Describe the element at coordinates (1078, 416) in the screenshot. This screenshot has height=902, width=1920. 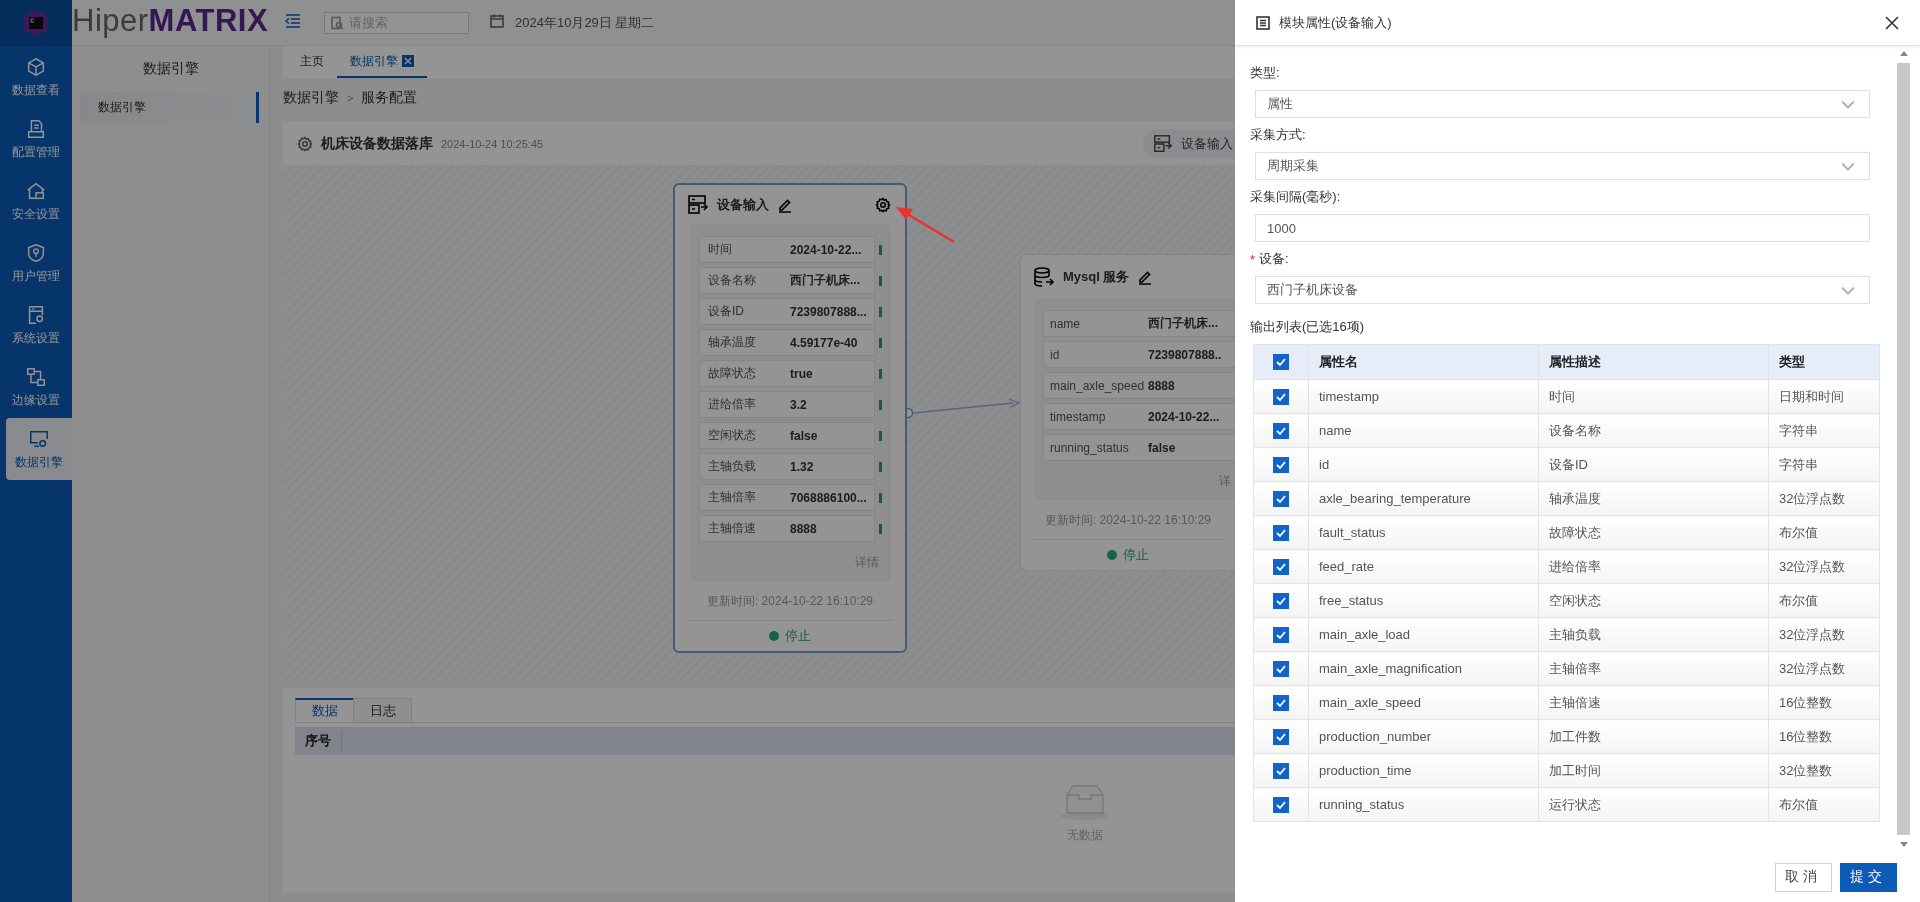
I see `field-label: timestamp` at that location.